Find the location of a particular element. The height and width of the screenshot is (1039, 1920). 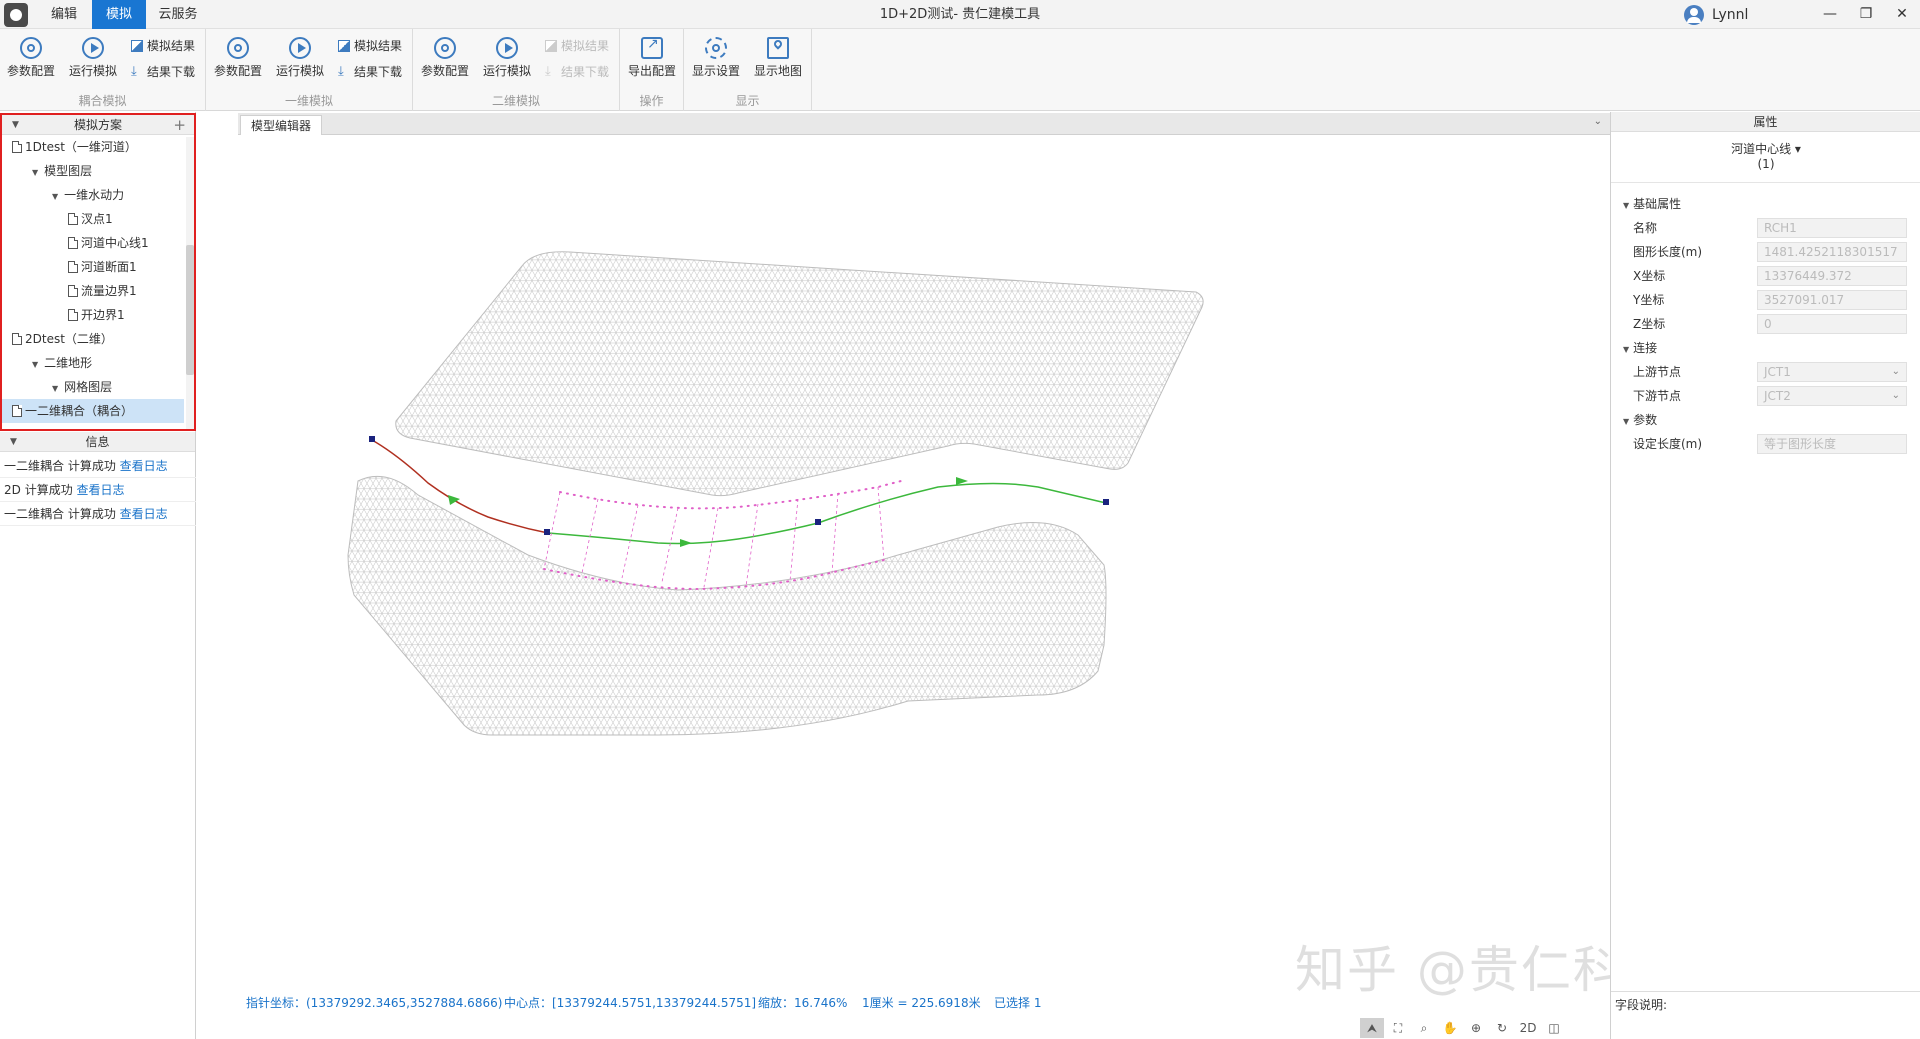

user-menu: Lynnl is located at coordinates (1716, 15).